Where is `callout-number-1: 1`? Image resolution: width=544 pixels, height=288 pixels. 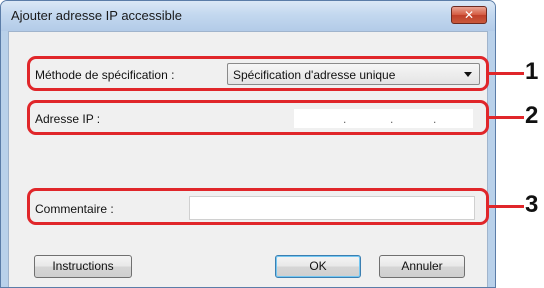 callout-number-1: 1 is located at coordinates (532, 71).